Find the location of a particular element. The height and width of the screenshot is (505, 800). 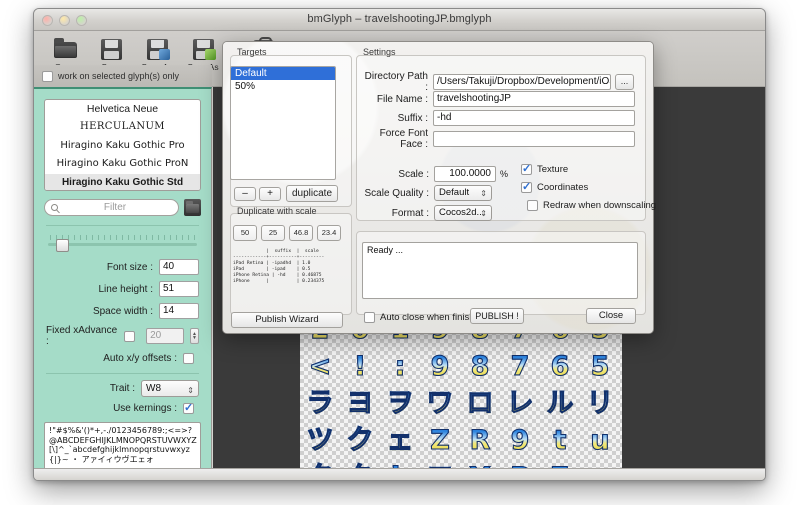

auto-offsets-label: Auto x/y offsets : is located at coordinates (140, 358).